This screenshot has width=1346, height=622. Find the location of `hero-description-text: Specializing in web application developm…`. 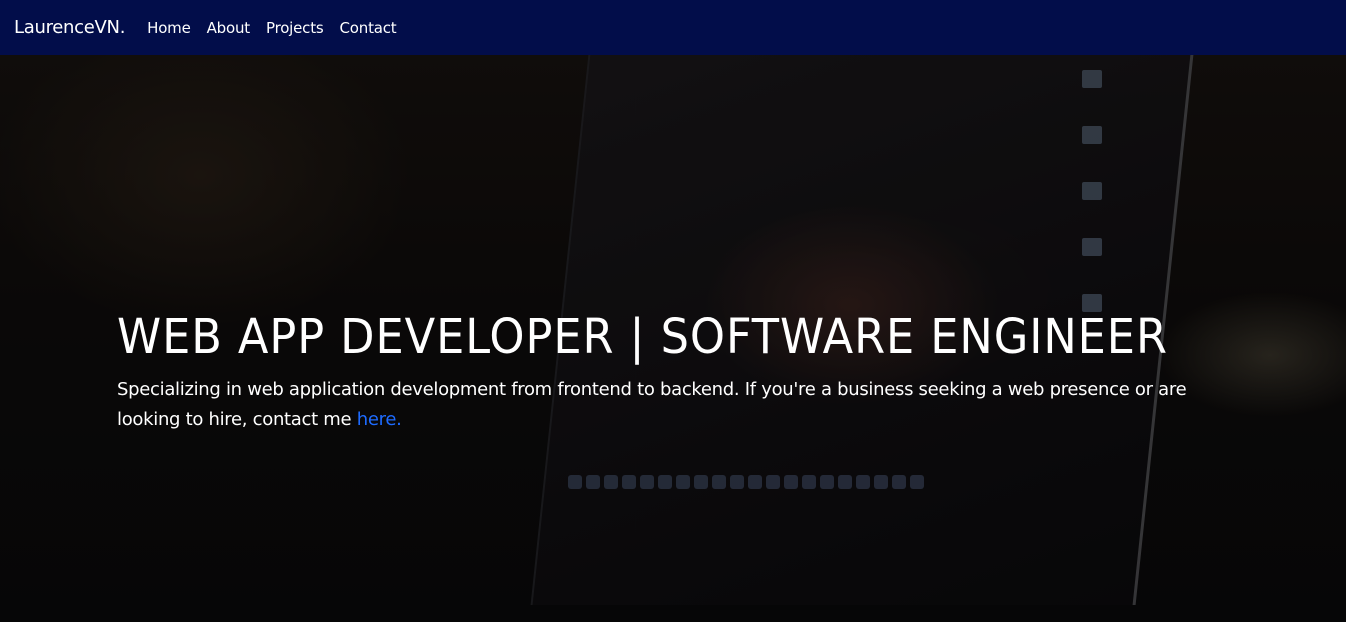

hero-description-text: Specializing in web application developm… is located at coordinates (652, 404).